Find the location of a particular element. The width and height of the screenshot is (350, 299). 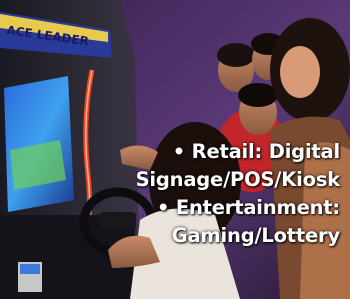

caption-line-signage: Signage/POS/Kiosk is located at coordinates (238, 179).